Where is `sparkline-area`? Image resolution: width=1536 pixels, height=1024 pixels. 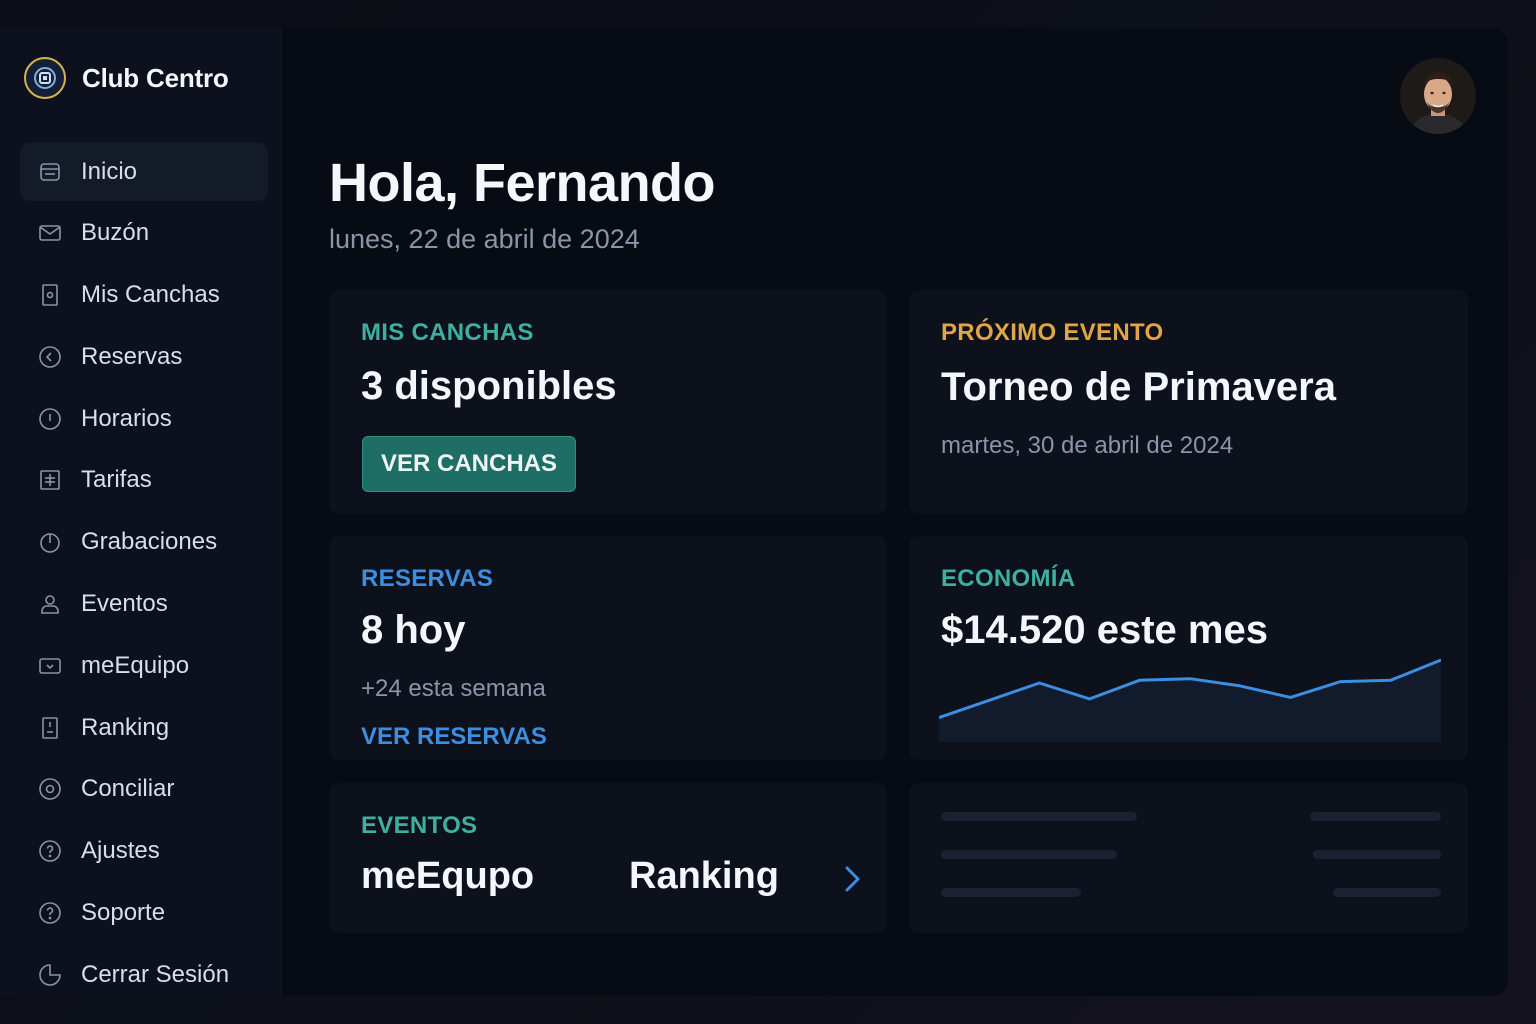
sparkline-area is located at coordinates (1190, 701).